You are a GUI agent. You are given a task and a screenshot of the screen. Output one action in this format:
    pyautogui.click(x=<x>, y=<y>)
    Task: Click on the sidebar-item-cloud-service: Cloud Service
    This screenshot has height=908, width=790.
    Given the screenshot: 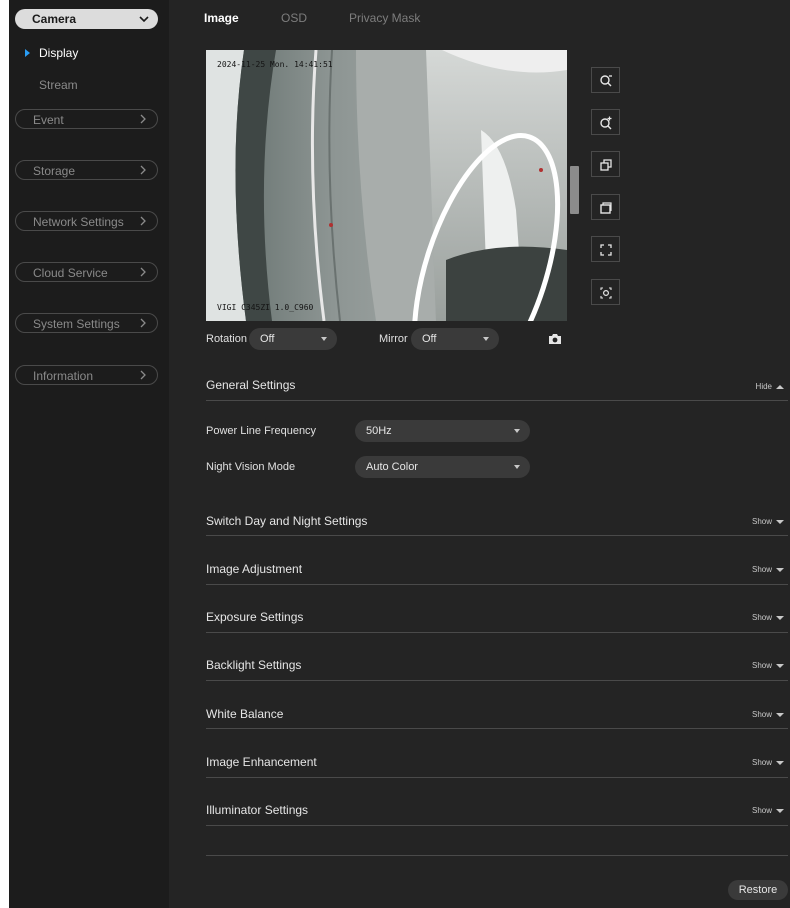 What is the action you would take?
    pyautogui.click(x=86, y=272)
    